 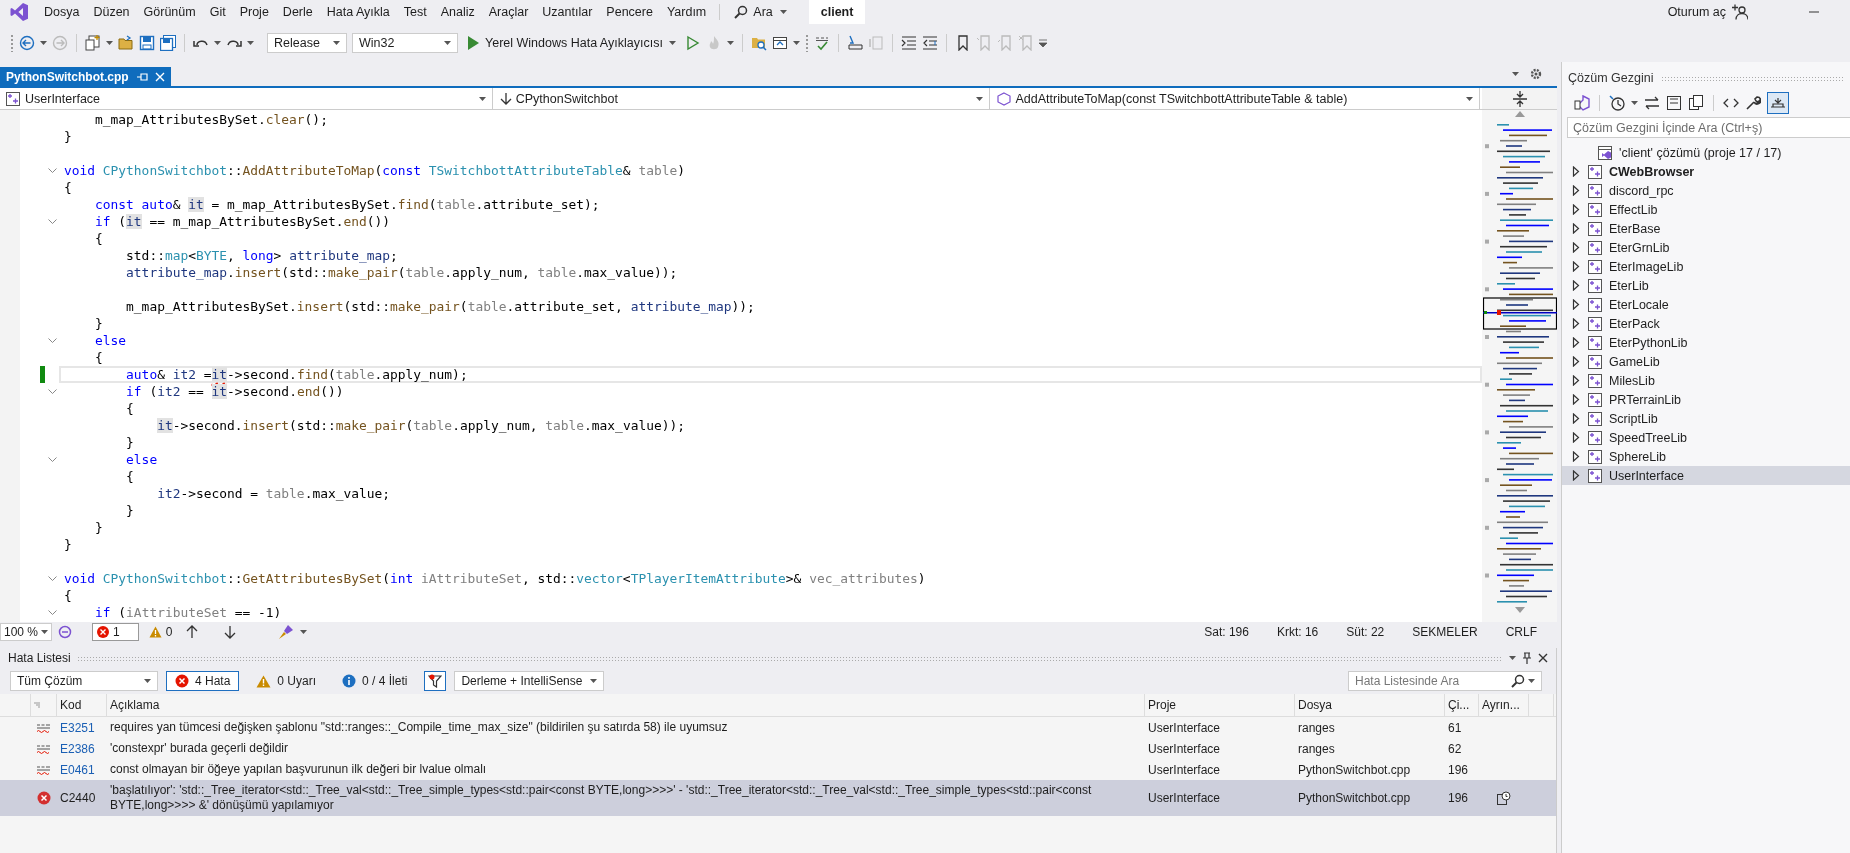 I want to click on menu-item: Hata Ayıkla, so click(x=358, y=12).